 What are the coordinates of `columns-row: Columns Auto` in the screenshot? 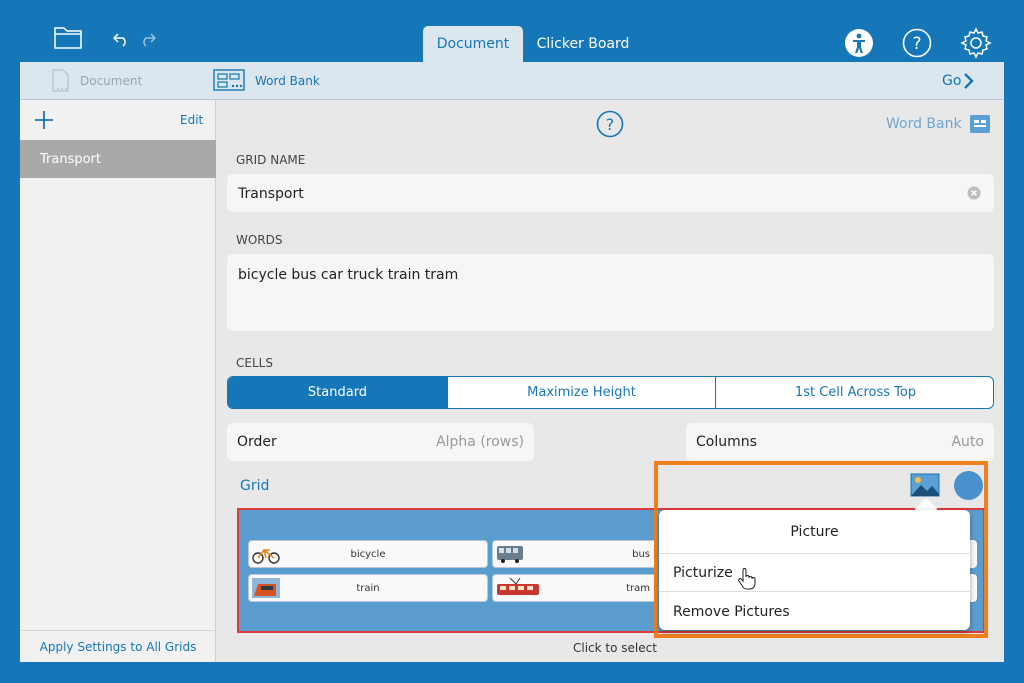 It's located at (840, 442).